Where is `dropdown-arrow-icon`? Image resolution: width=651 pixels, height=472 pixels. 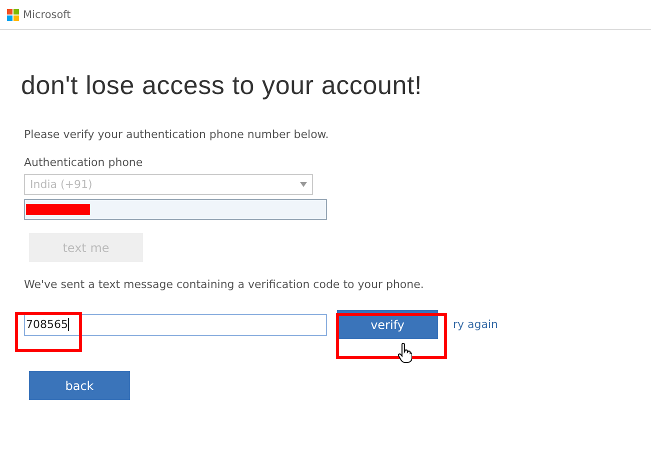 dropdown-arrow-icon is located at coordinates (303, 184).